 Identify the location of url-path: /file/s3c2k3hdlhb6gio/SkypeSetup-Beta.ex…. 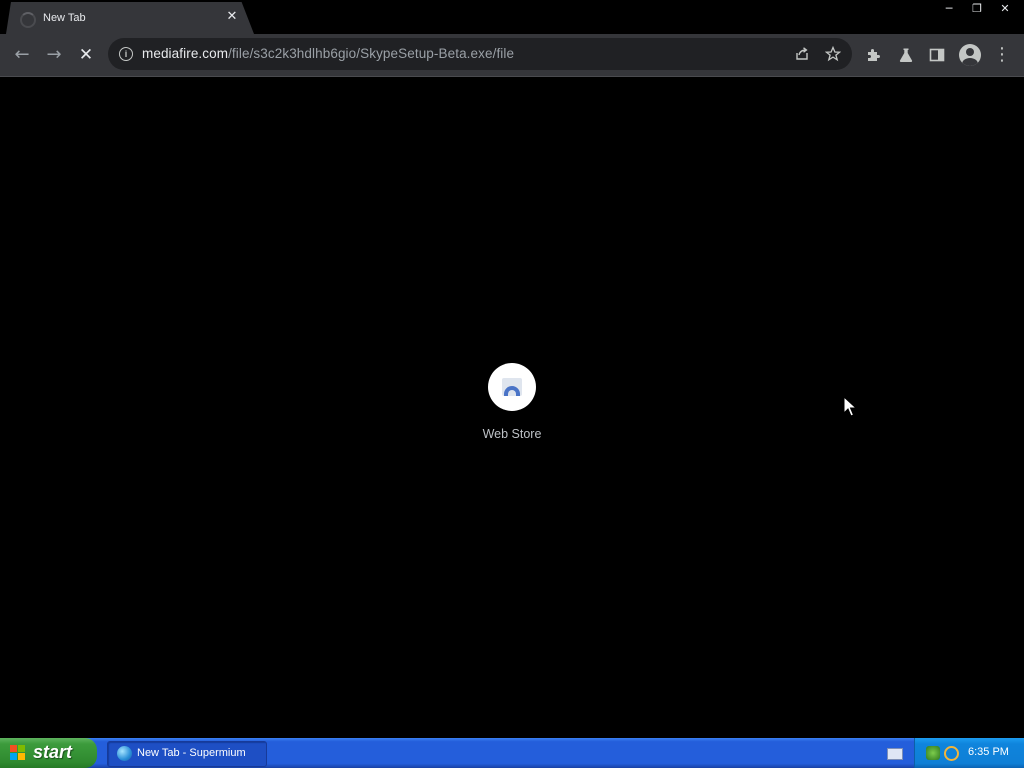
(371, 53).